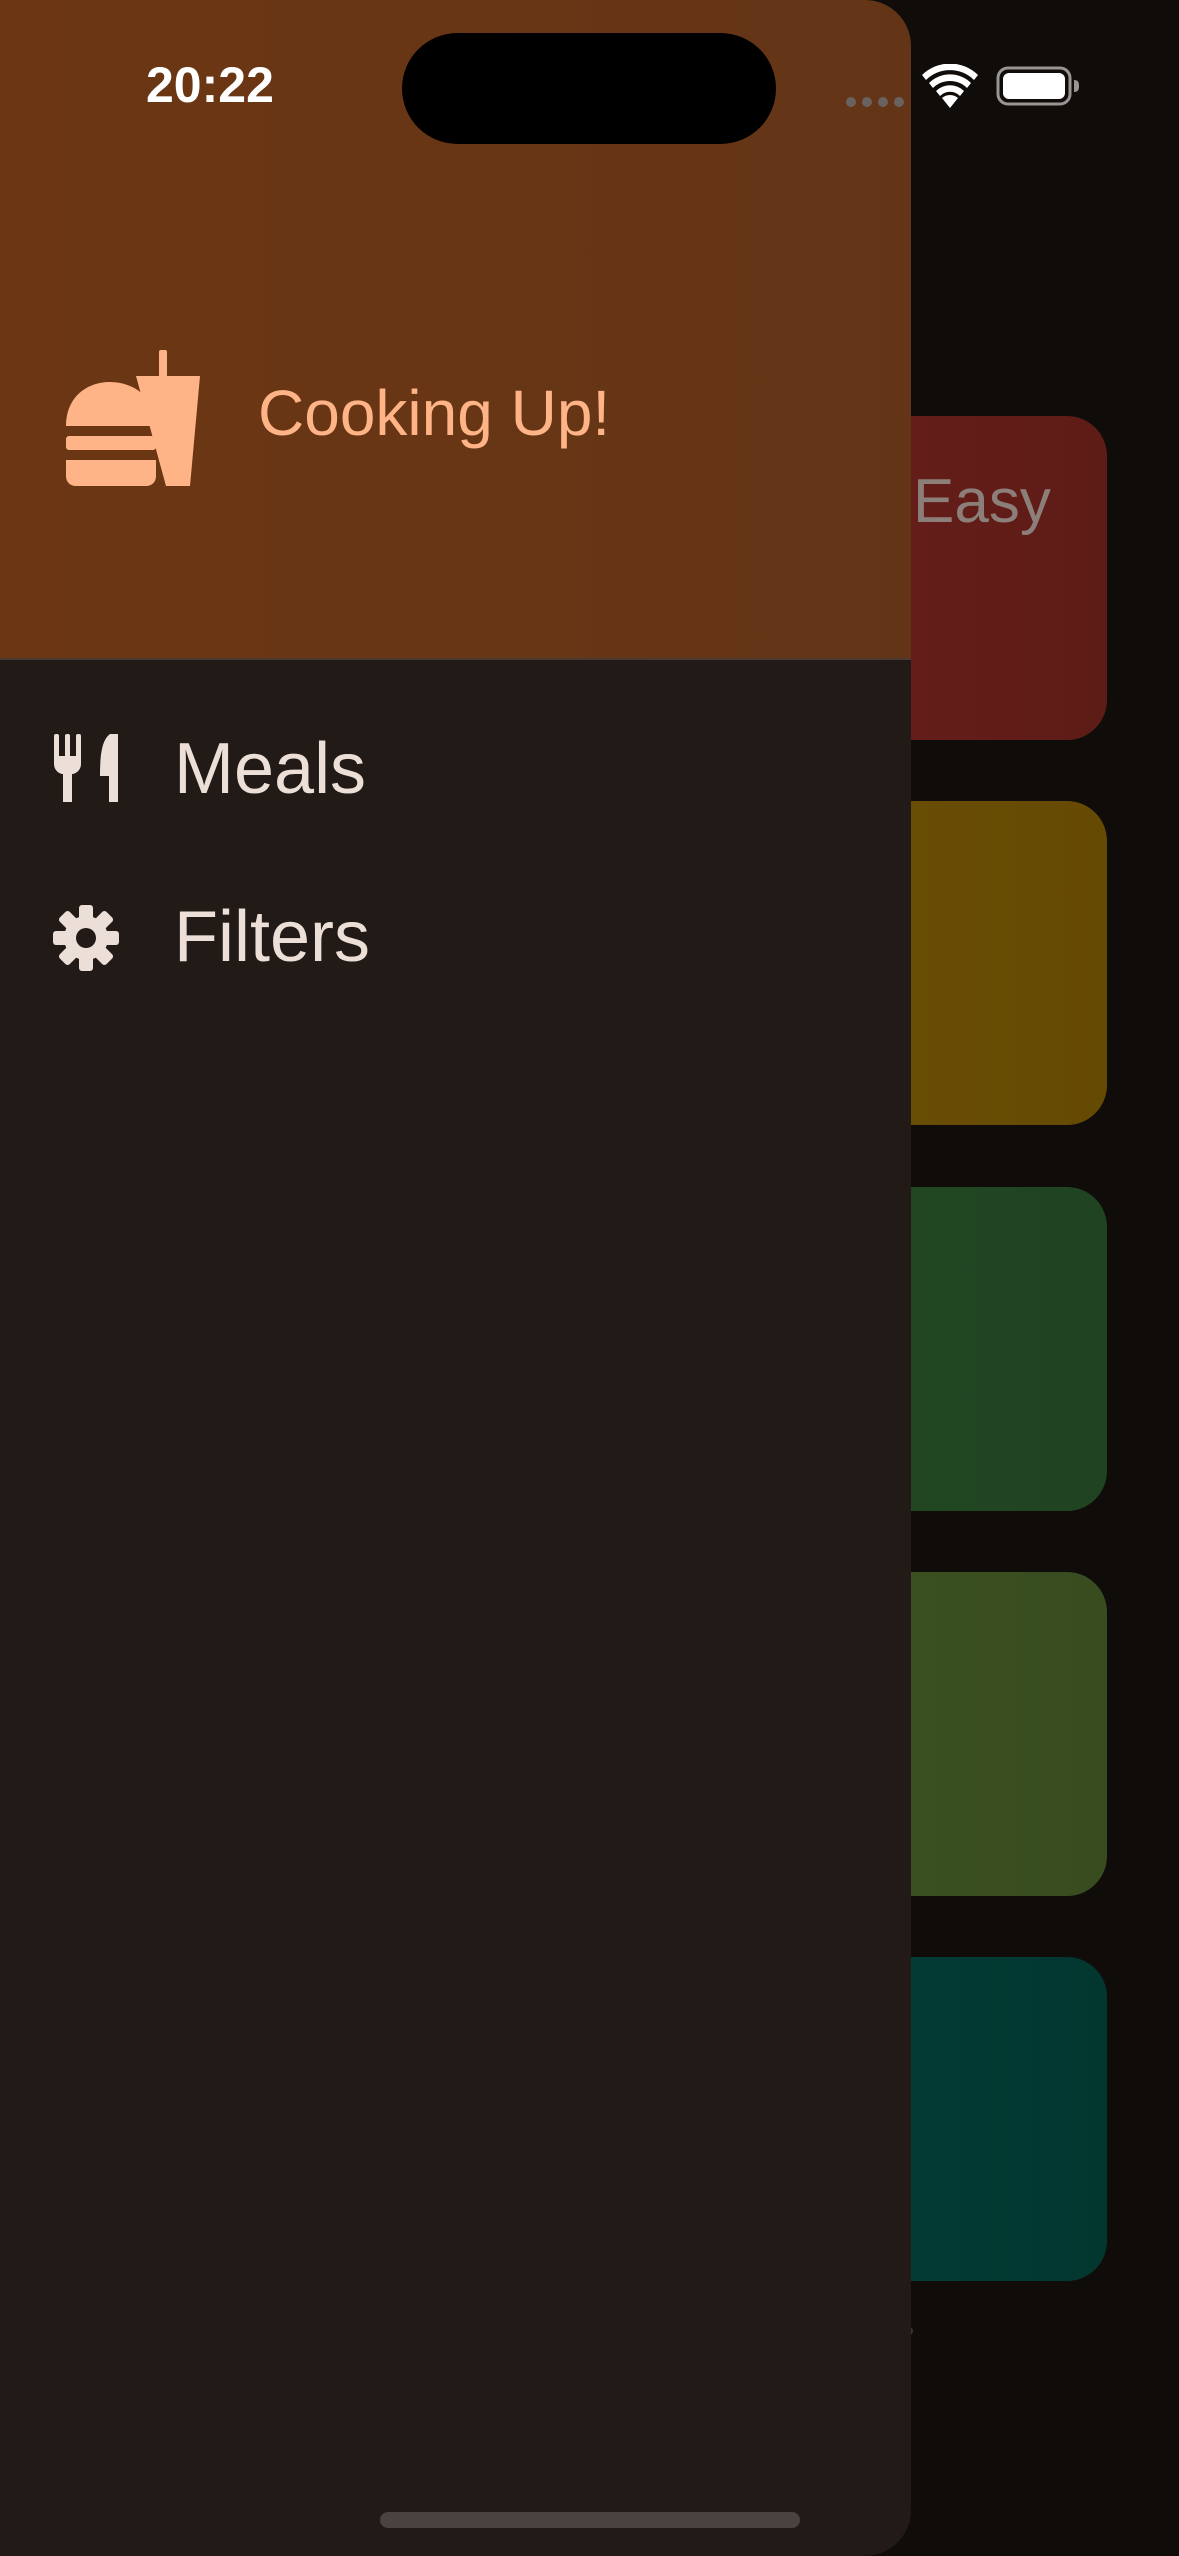 This screenshot has height=2556, width=1179. What do you see at coordinates (590, 2520) in the screenshot?
I see `home-indicator` at bounding box center [590, 2520].